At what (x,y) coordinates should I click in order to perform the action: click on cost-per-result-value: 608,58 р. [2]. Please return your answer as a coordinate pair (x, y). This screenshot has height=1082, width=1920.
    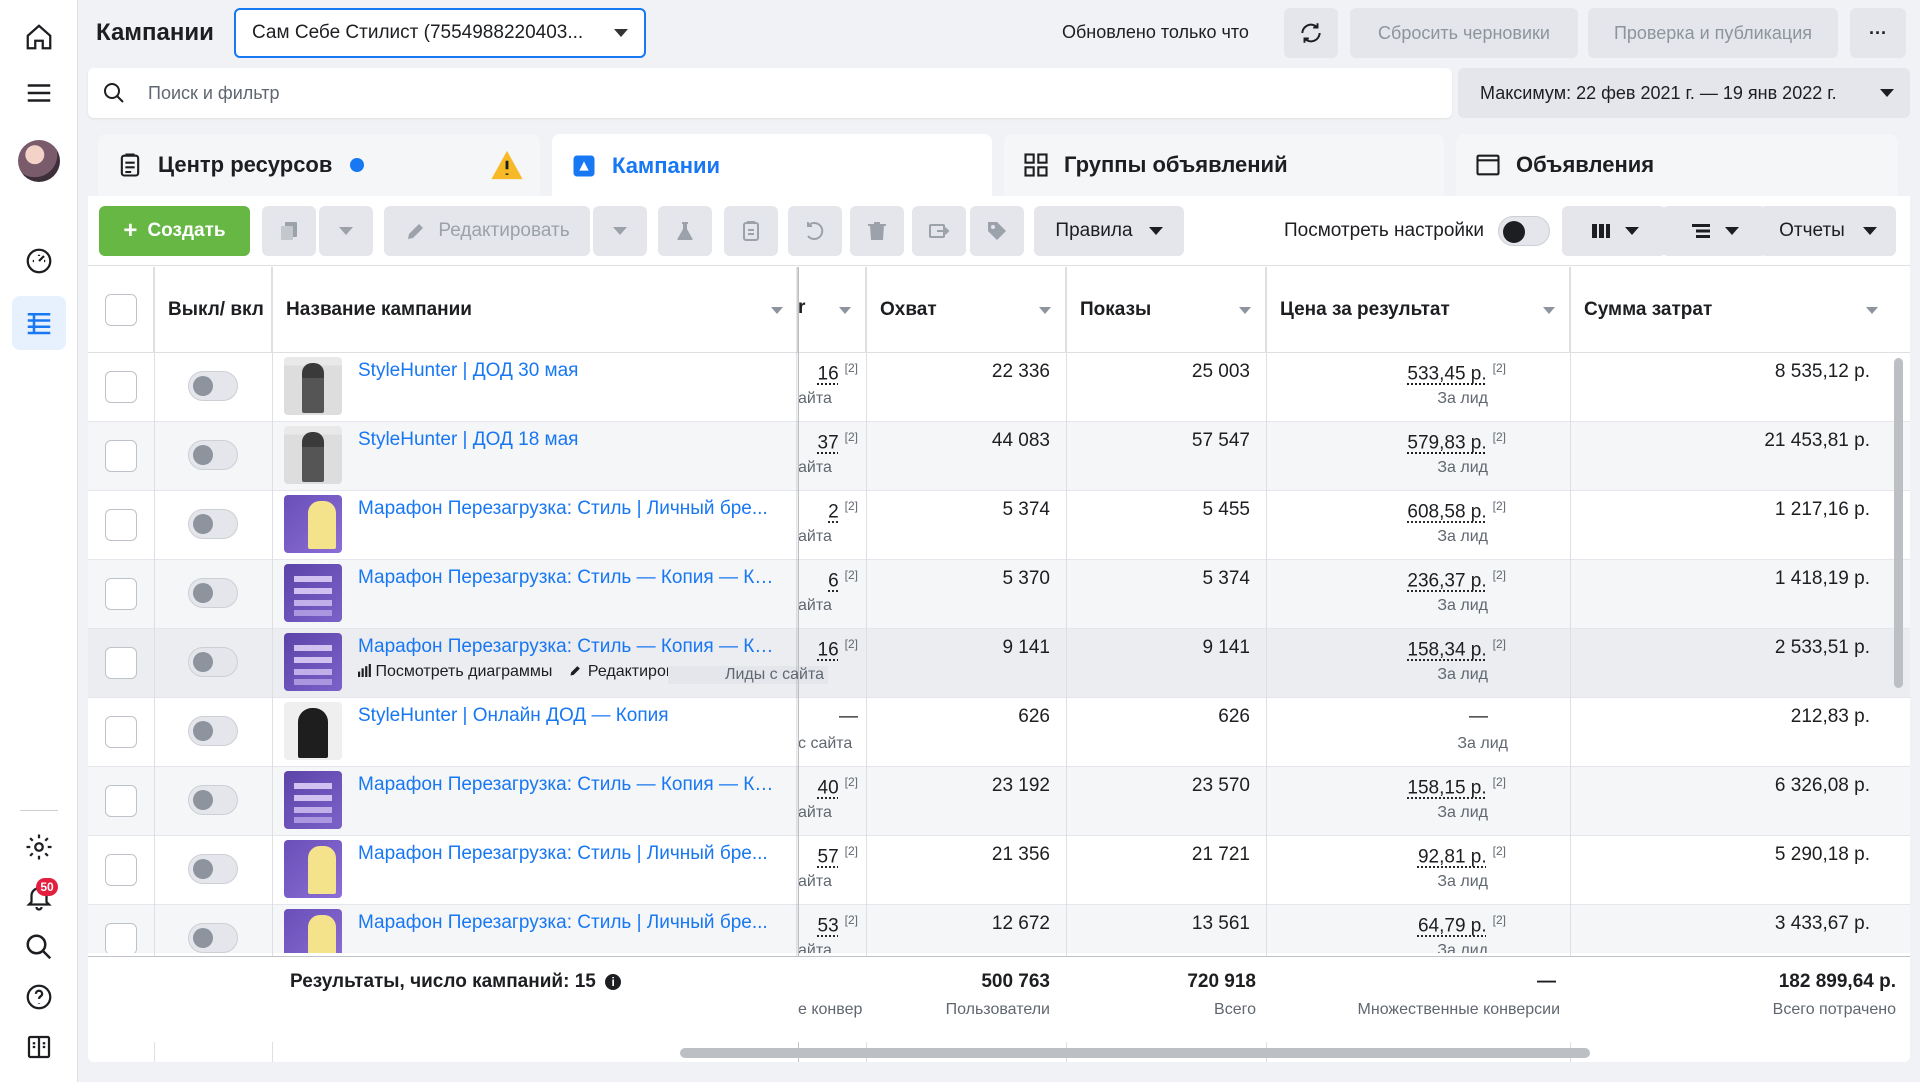
    Looking at the image, I should click on (1386, 511).